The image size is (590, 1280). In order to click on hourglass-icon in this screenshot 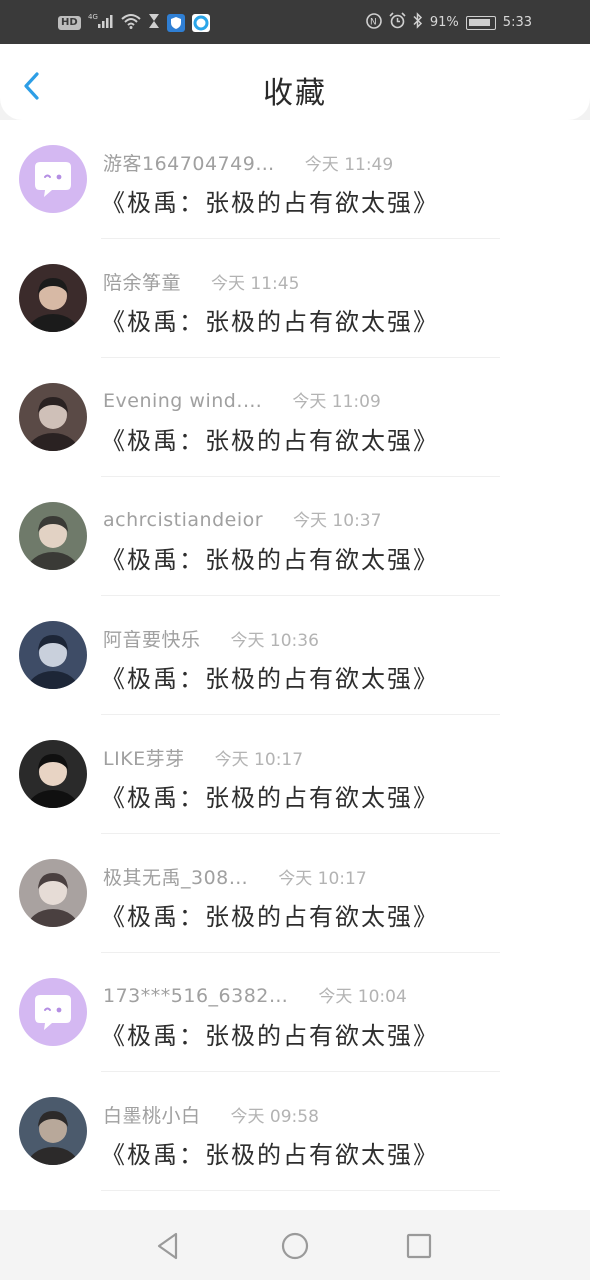, I will do `click(154, 23)`.